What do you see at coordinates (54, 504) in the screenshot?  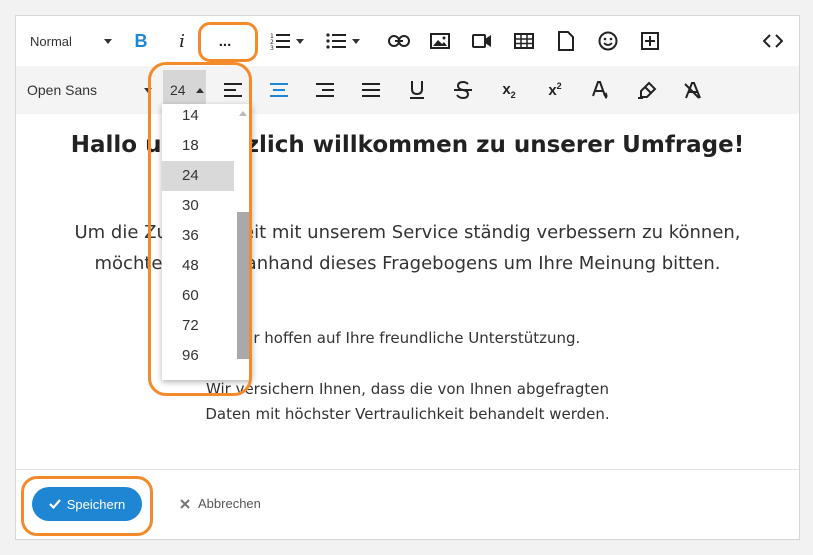 I see `checkmark-icon` at bounding box center [54, 504].